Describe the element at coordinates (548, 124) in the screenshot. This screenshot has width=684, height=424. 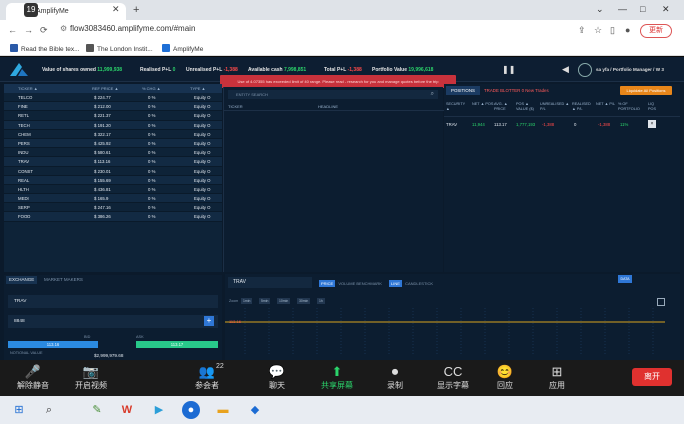
I see `position-unrealised: -1,388` at that location.